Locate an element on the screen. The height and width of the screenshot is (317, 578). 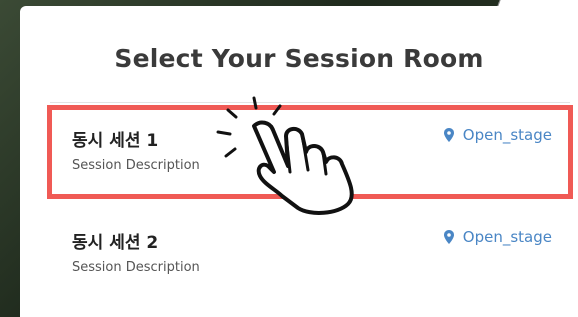
modal-title: Select Your Session Room is located at coordinates (299, 58).